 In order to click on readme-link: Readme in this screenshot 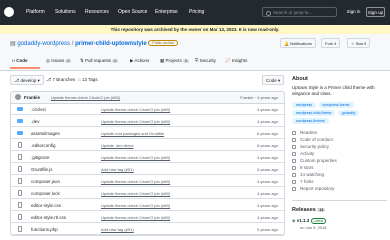, I will do `click(308, 132)`.